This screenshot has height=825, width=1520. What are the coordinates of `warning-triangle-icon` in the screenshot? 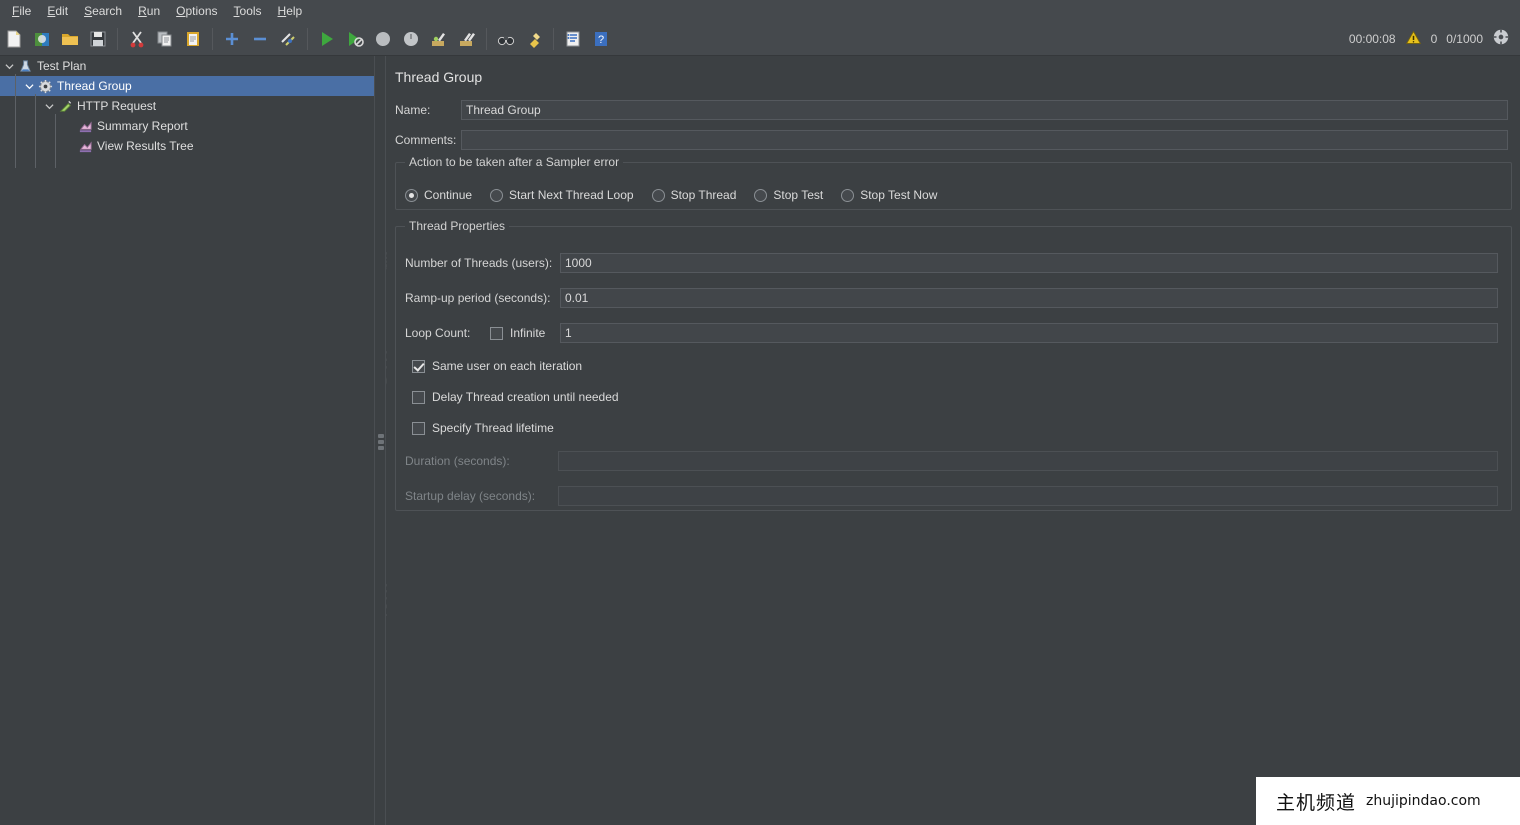 It's located at (1413, 39).